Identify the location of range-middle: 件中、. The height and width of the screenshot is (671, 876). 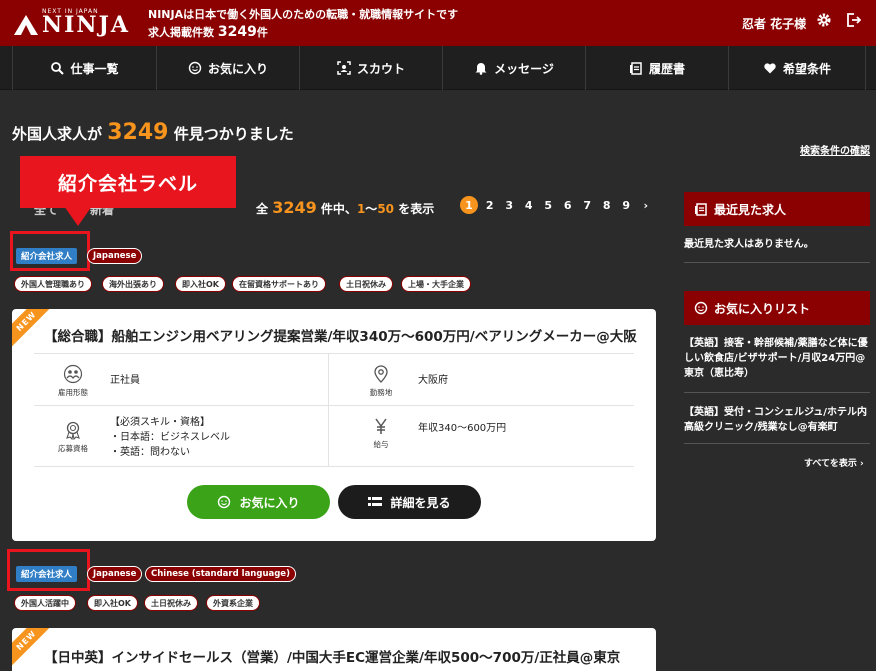
(338, 209).